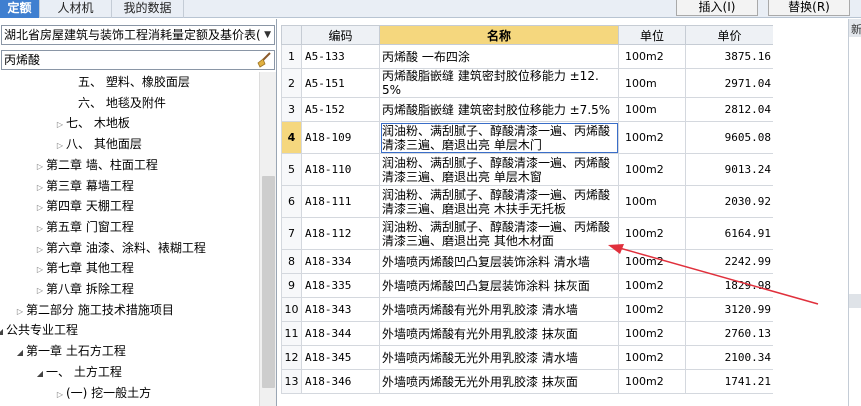 The image size is (861, 406). I want to click on clear-broom-icon, so click(264, 60).